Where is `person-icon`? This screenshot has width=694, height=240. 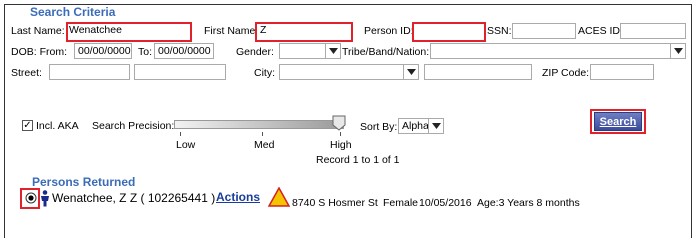
person-icon is located at coordinates (45, 198).